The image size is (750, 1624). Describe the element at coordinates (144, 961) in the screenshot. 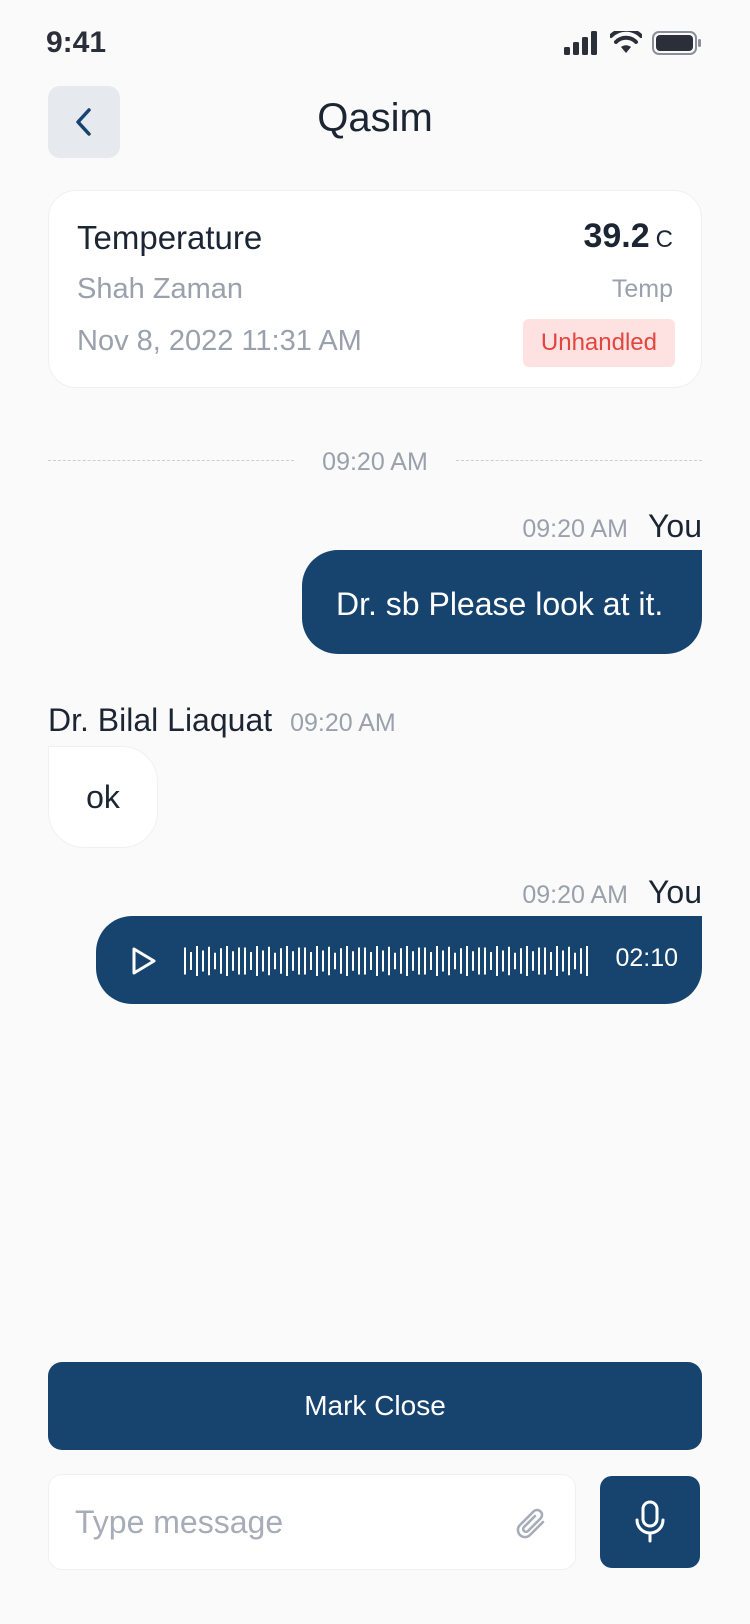

I see `play-icon` at that location.